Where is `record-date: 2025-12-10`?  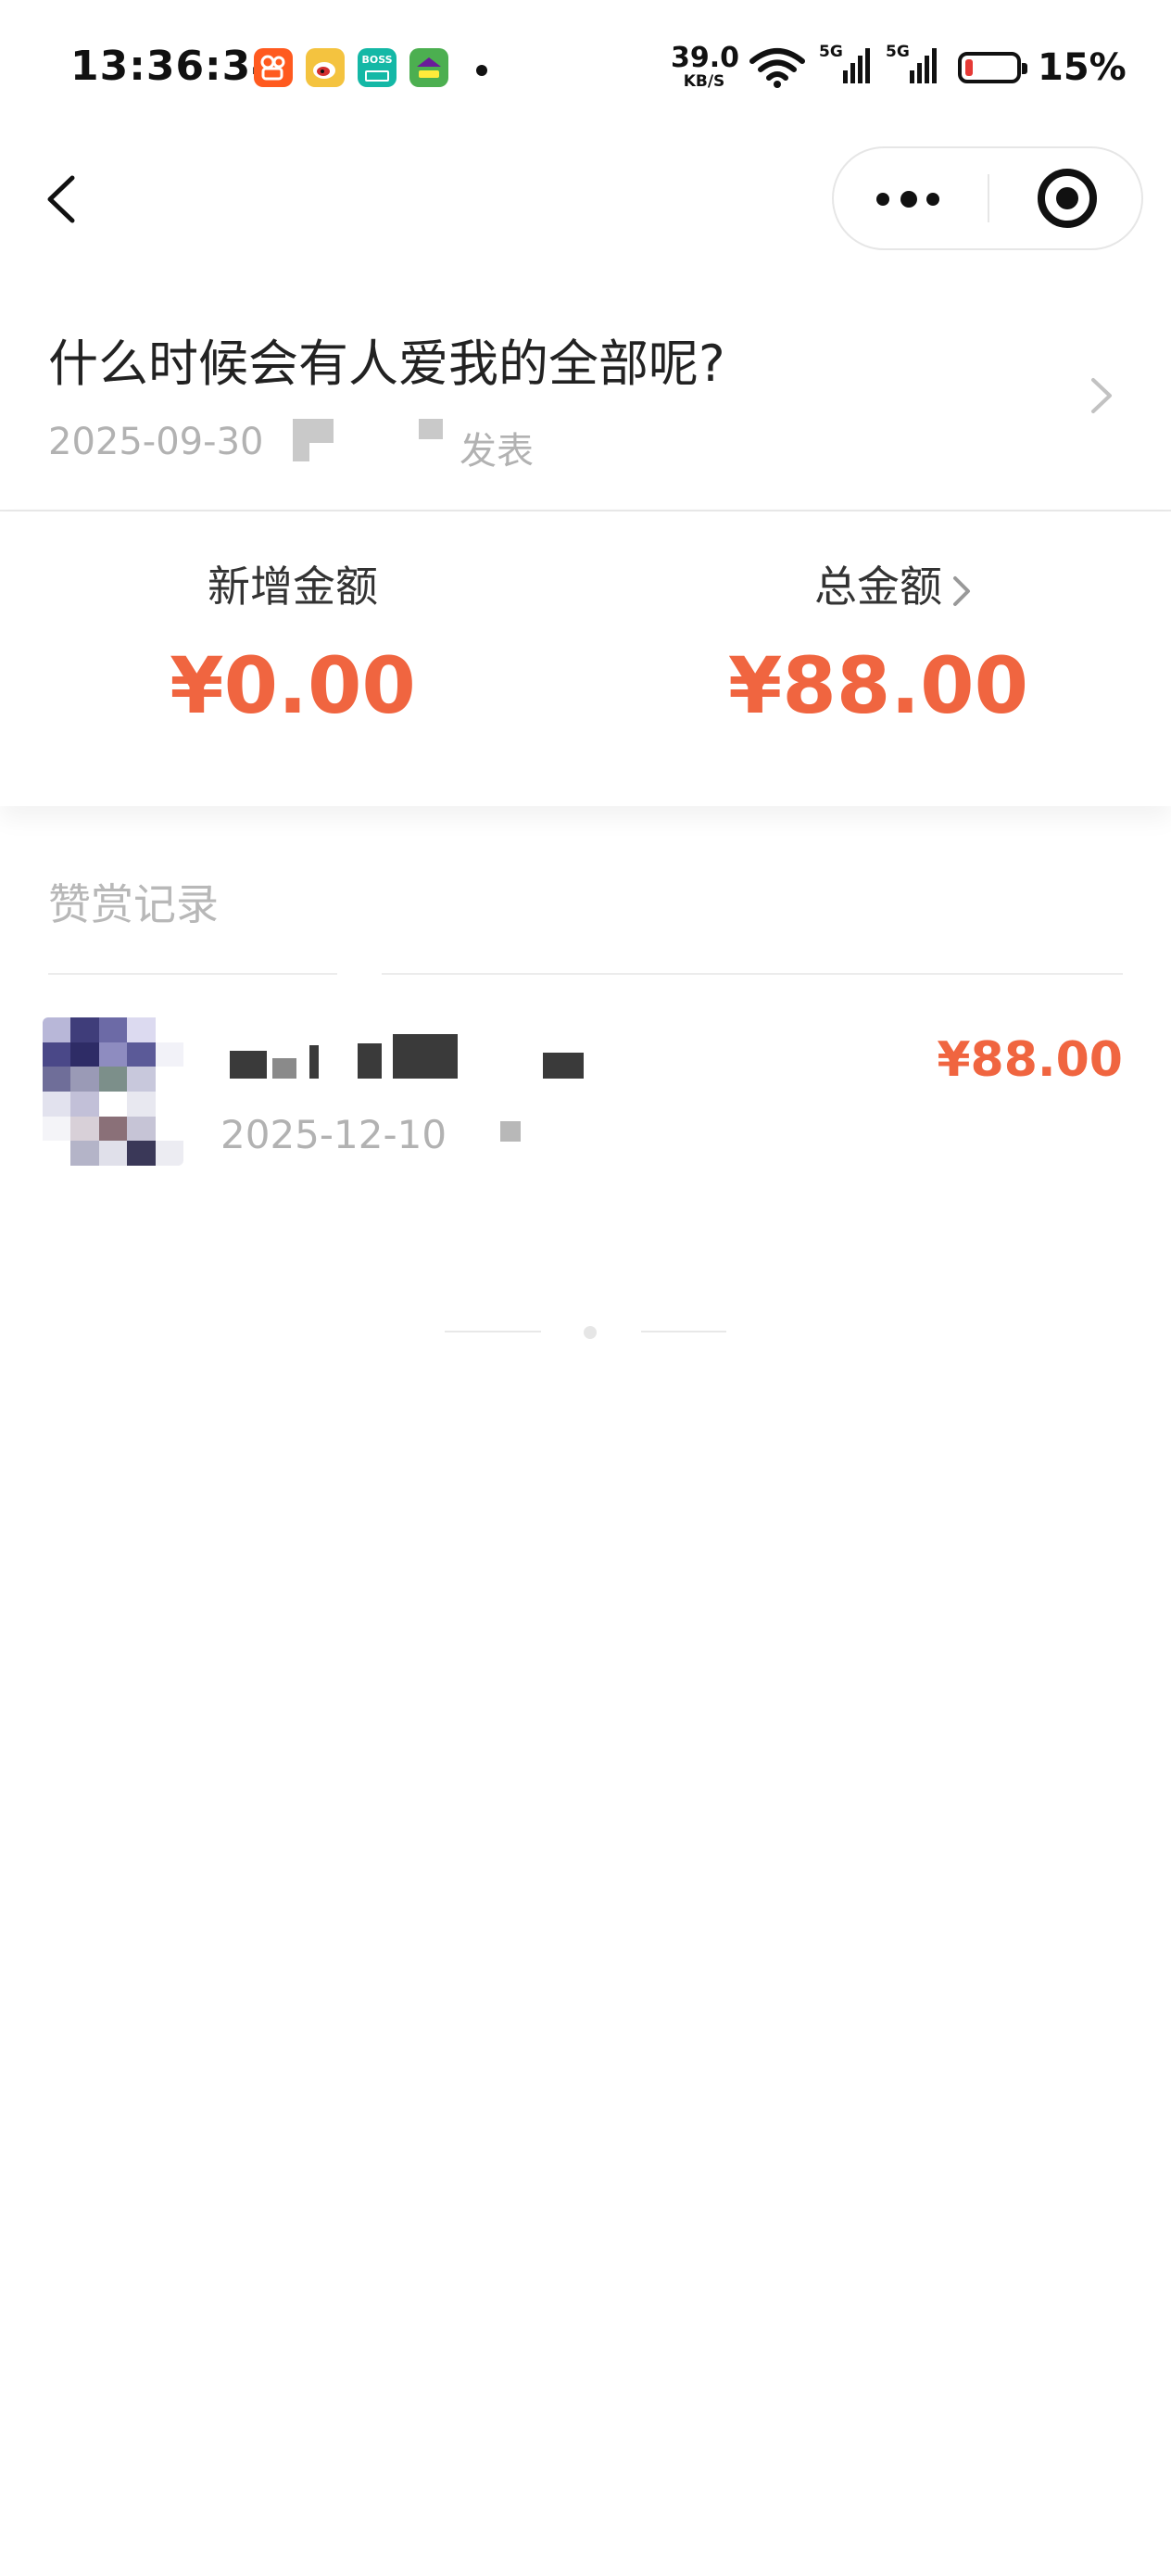
record-date: 2025-12-10 is located at coordinates (334, 1134).